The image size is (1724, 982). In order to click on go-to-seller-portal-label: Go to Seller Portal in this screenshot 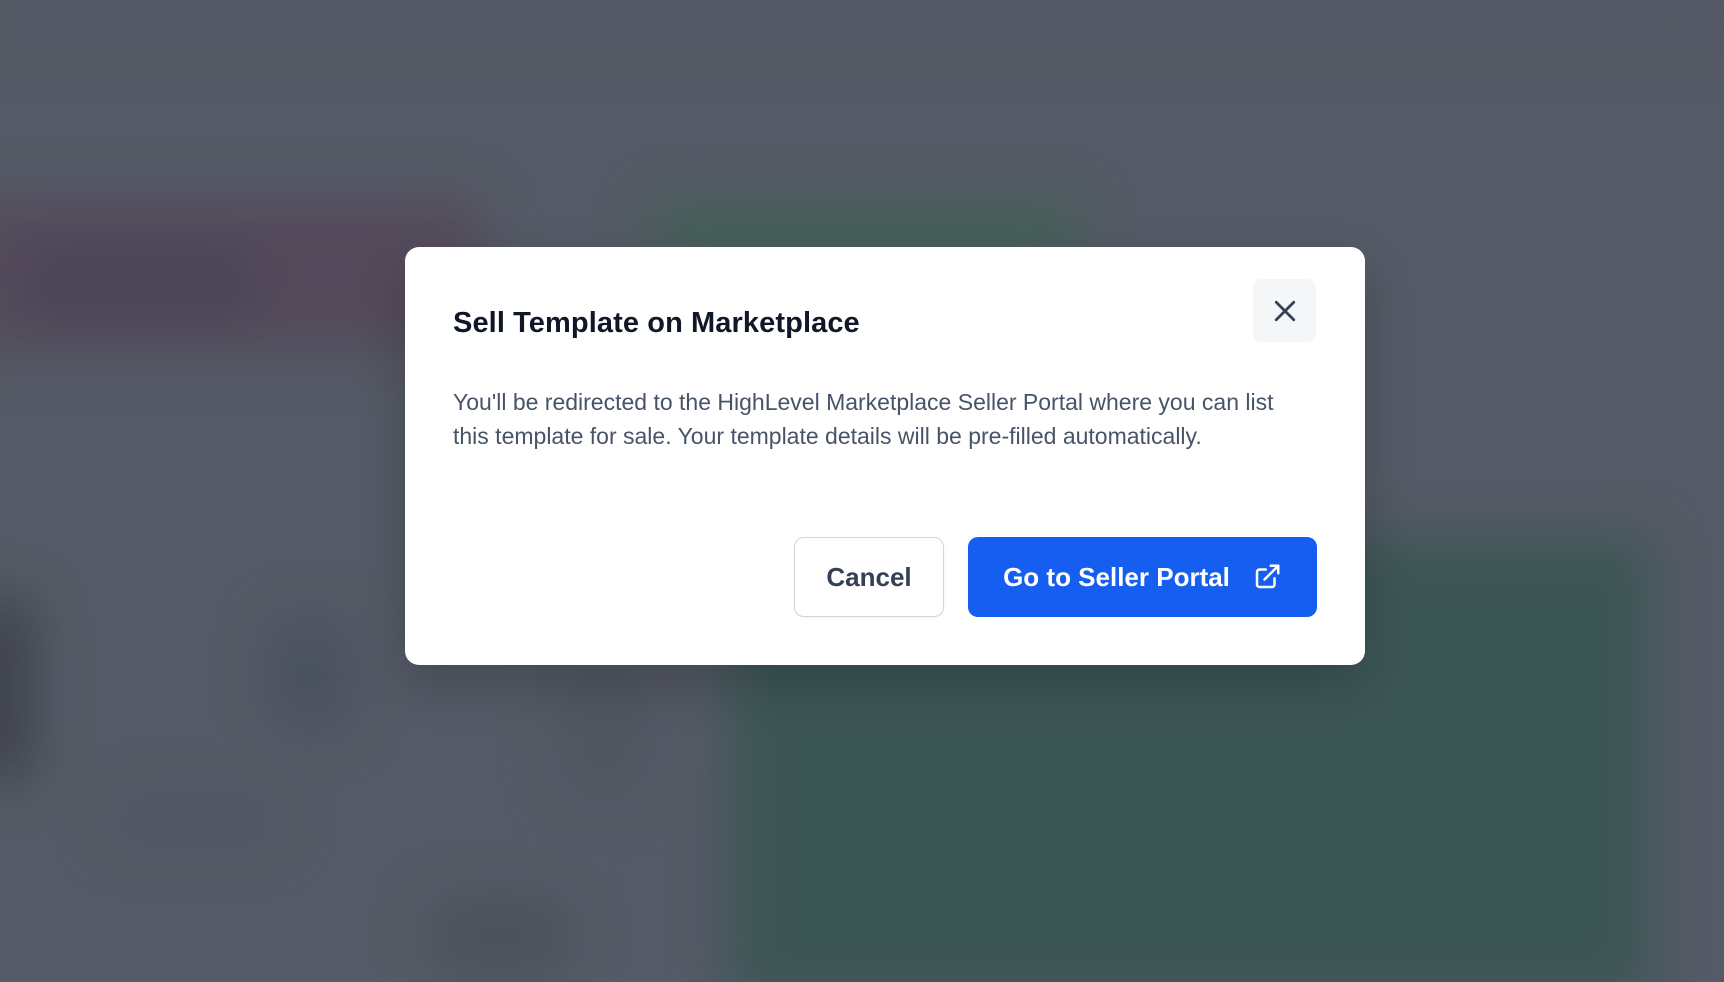, I will do `click(1116, 576)`.